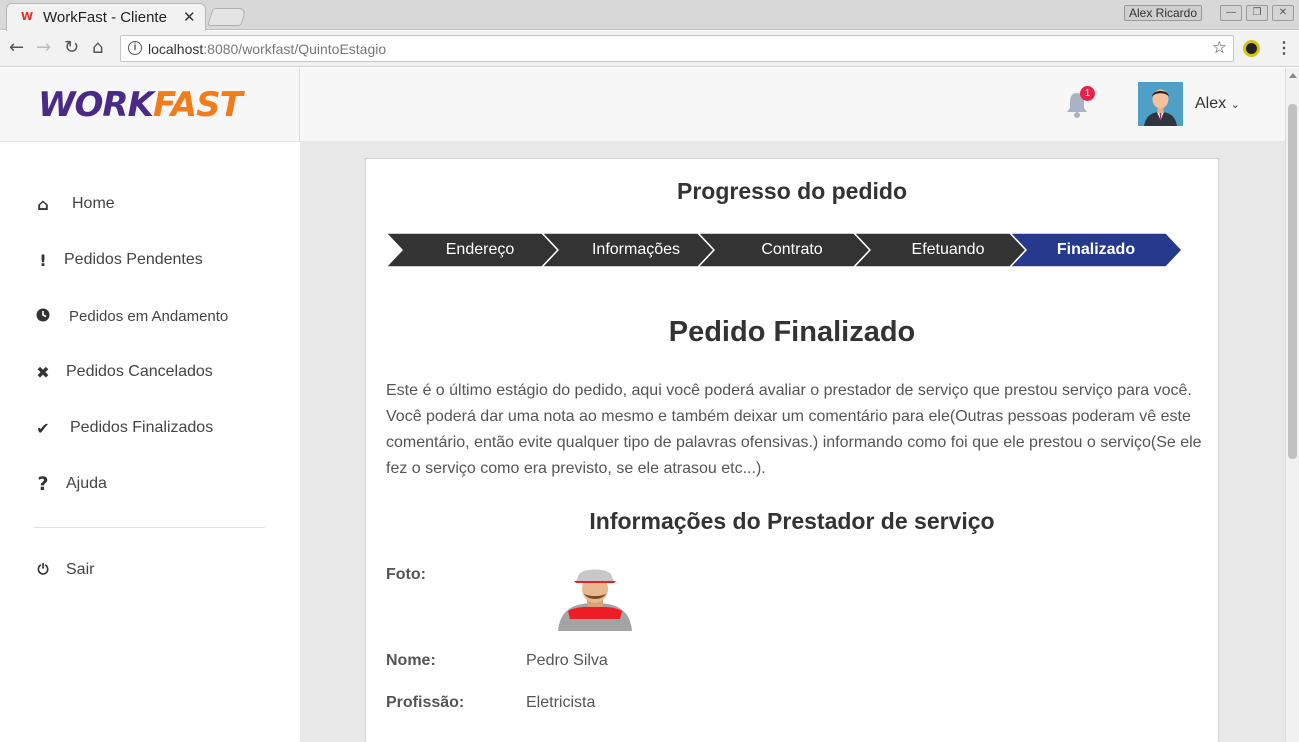 The image size is (1299, 742). Describe the element at coordinates (480, 249) in the screenshot. I see `step-endereco: Endereço` at that location.